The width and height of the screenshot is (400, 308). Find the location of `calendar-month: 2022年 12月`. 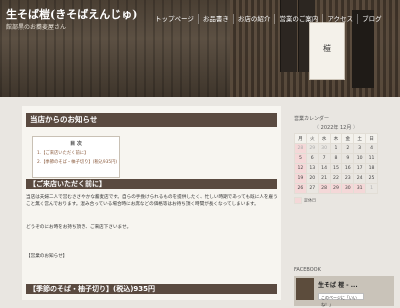

calendar-month: 2022年 12月 is located at coordinates (336, 128).